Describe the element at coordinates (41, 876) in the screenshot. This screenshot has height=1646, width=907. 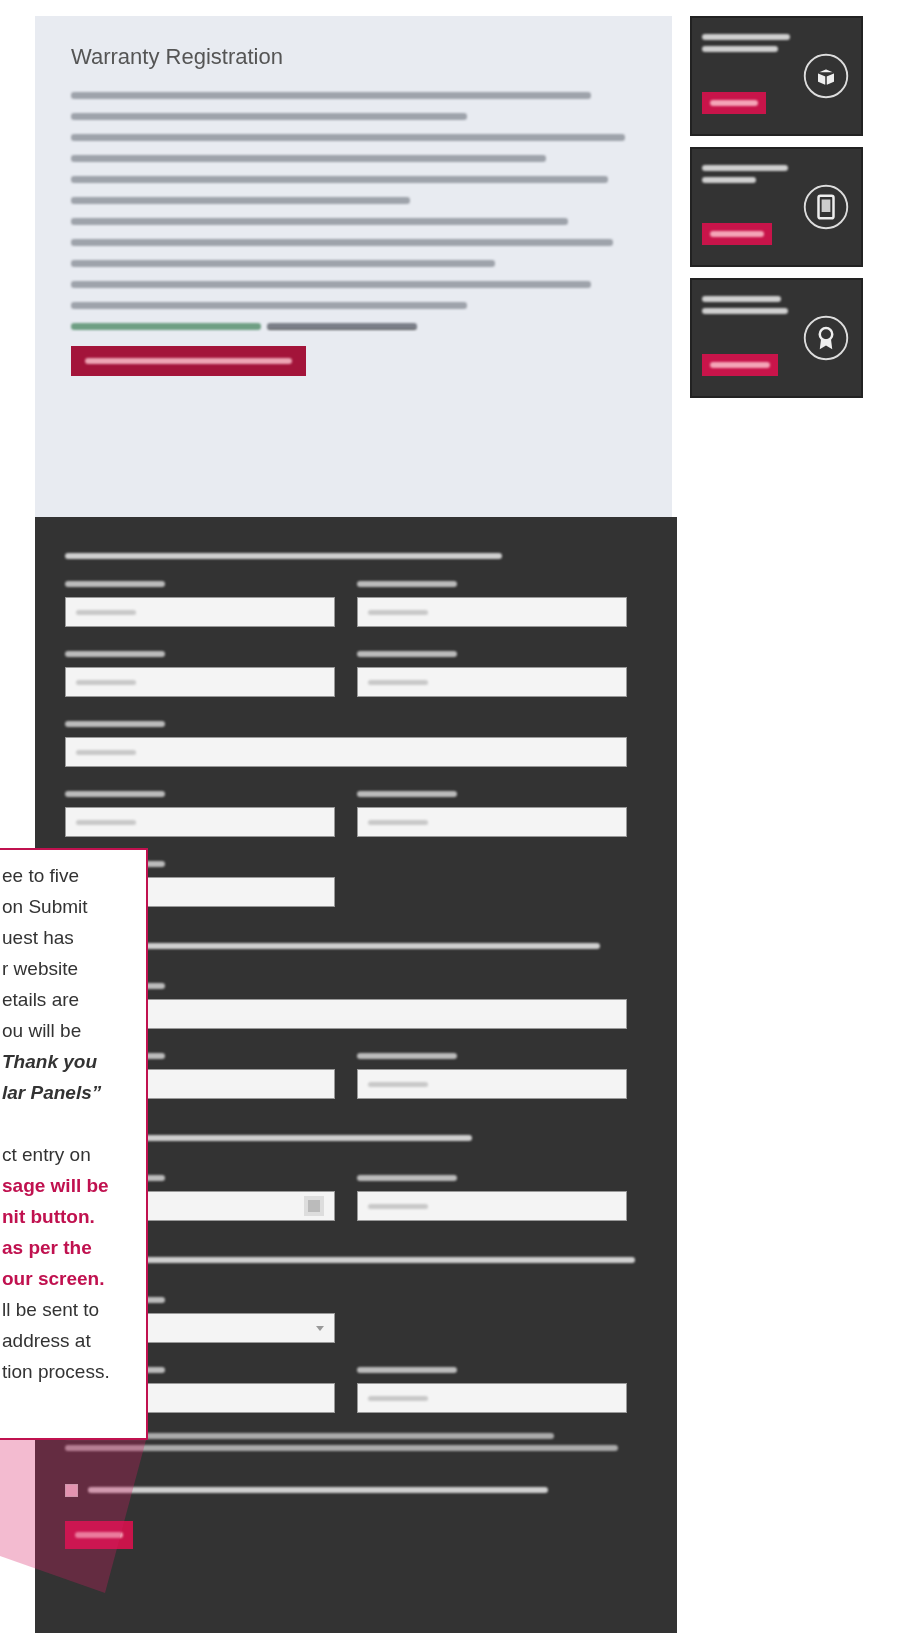
I see `callout-text: ee to five` at that location.